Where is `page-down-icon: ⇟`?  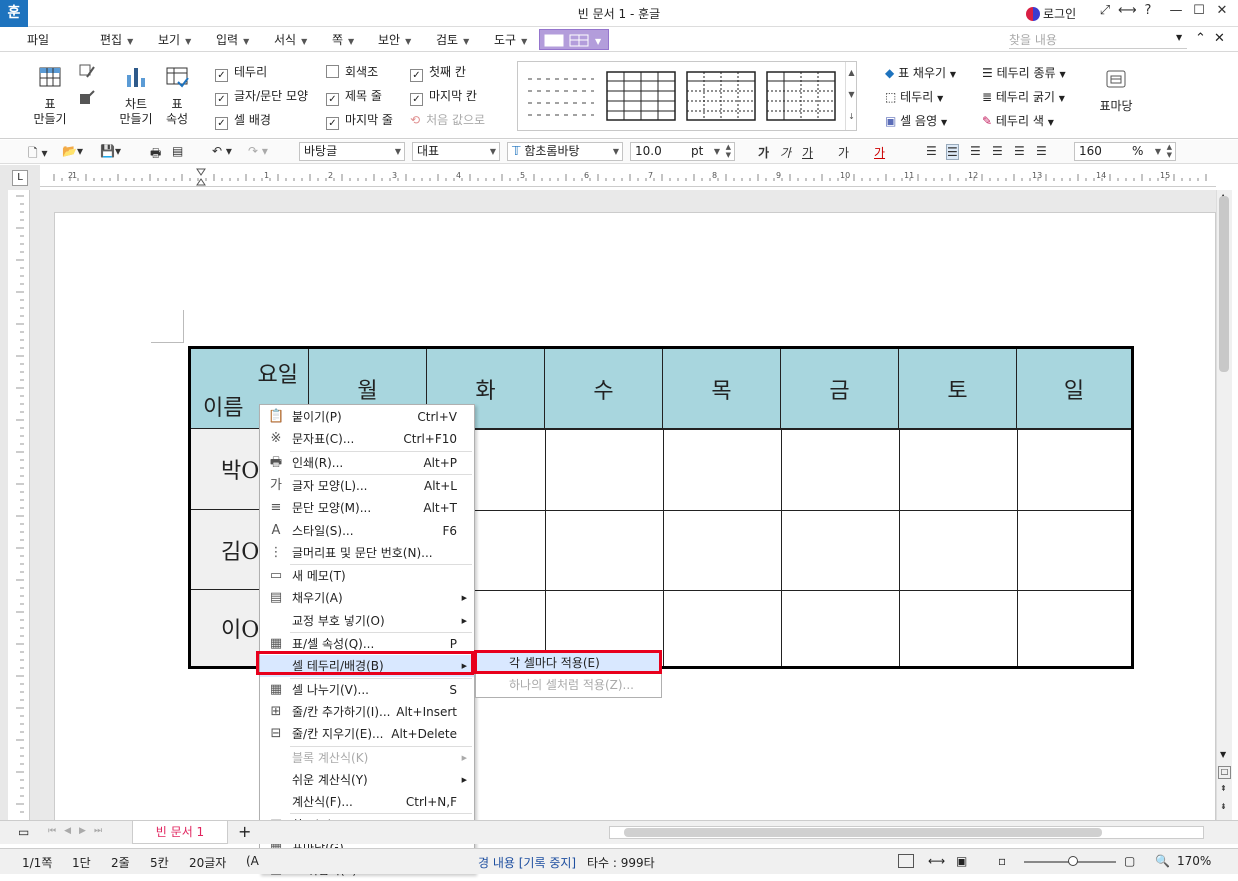
page-down-icon: ⇟ is located at coordinates (1223, 806).